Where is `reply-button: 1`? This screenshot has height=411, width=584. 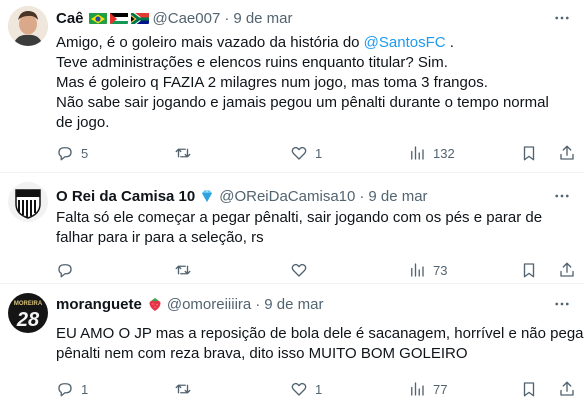 reply-button: 1 is located at coordinates (72, 389).